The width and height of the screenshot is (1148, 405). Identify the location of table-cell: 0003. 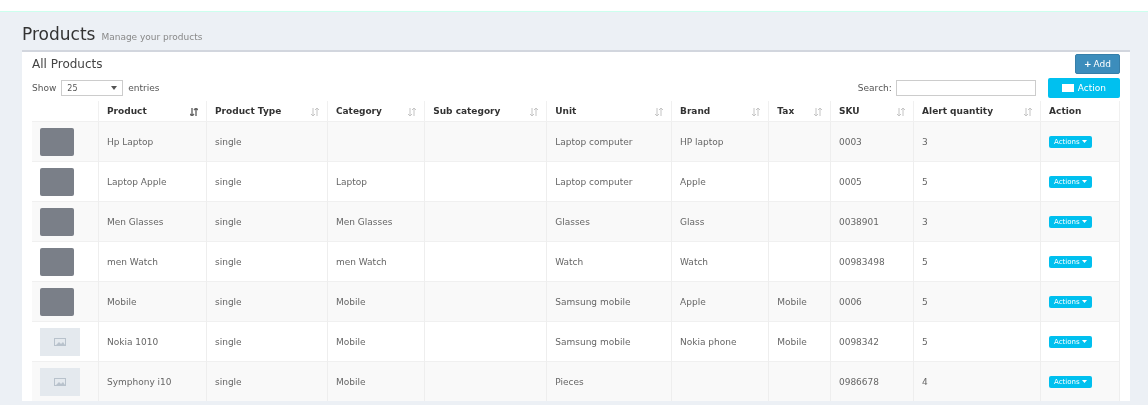
(850, 141).